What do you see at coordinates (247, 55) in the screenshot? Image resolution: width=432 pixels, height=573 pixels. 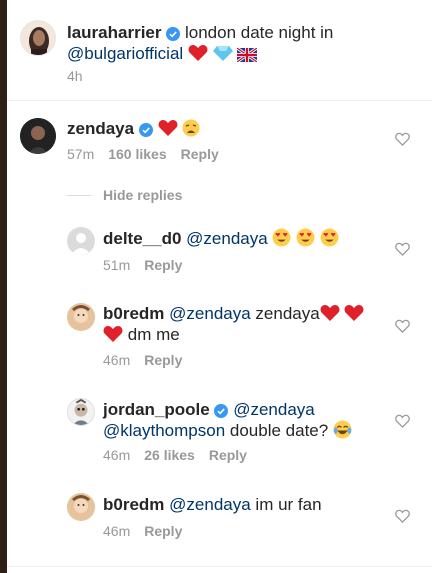 I see `uk-flag-emoji` at bounding box center [247, 55].